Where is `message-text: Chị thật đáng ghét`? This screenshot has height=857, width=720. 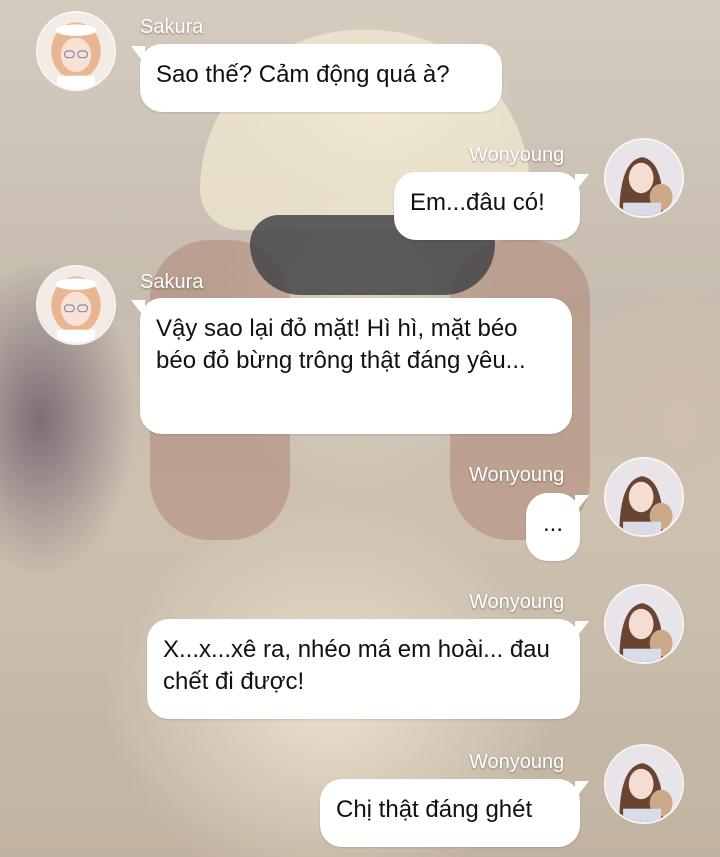
message-text: Chị thật đáng ghét is located at coordinates (434, 809).